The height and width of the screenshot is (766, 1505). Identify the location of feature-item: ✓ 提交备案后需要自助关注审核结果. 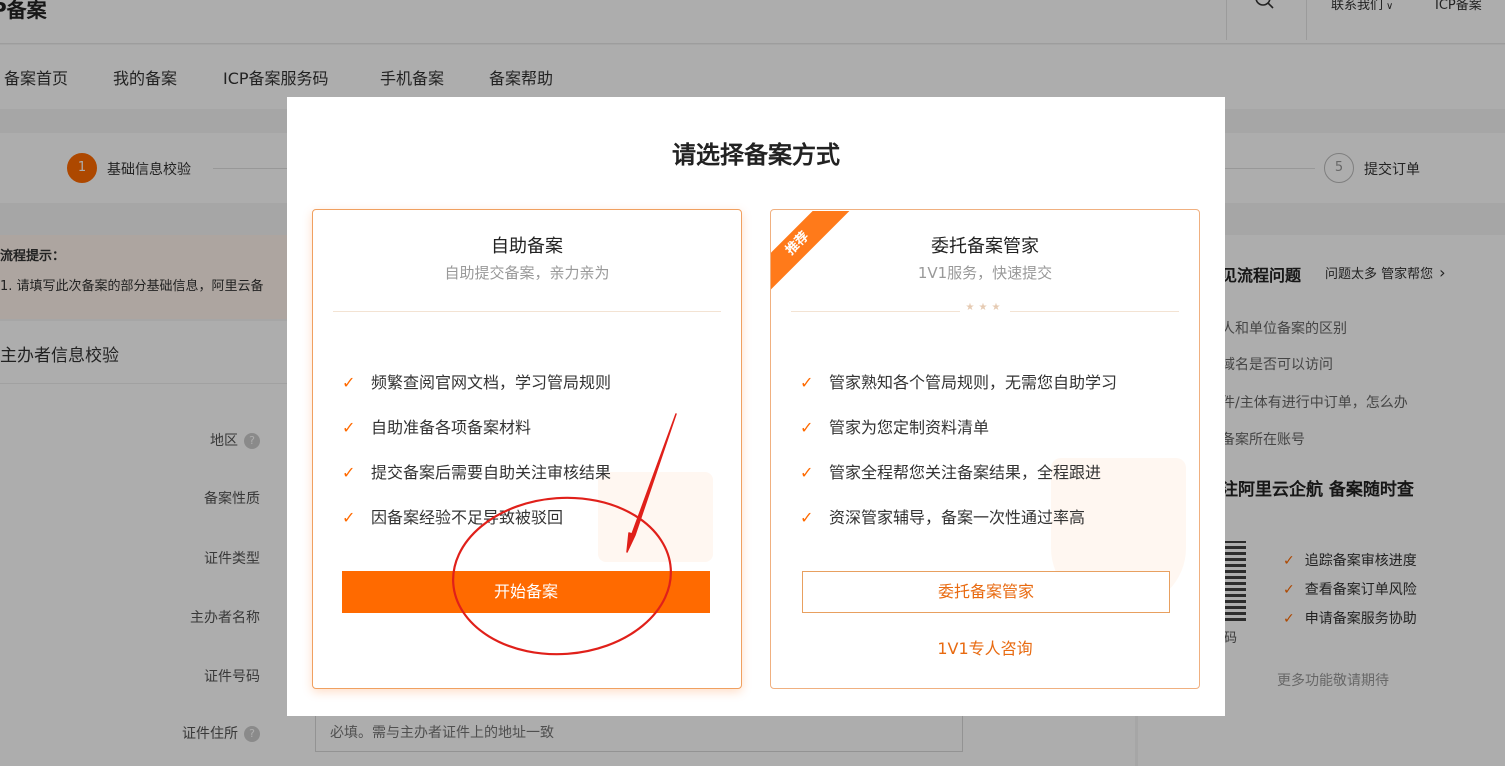
(477, 472).